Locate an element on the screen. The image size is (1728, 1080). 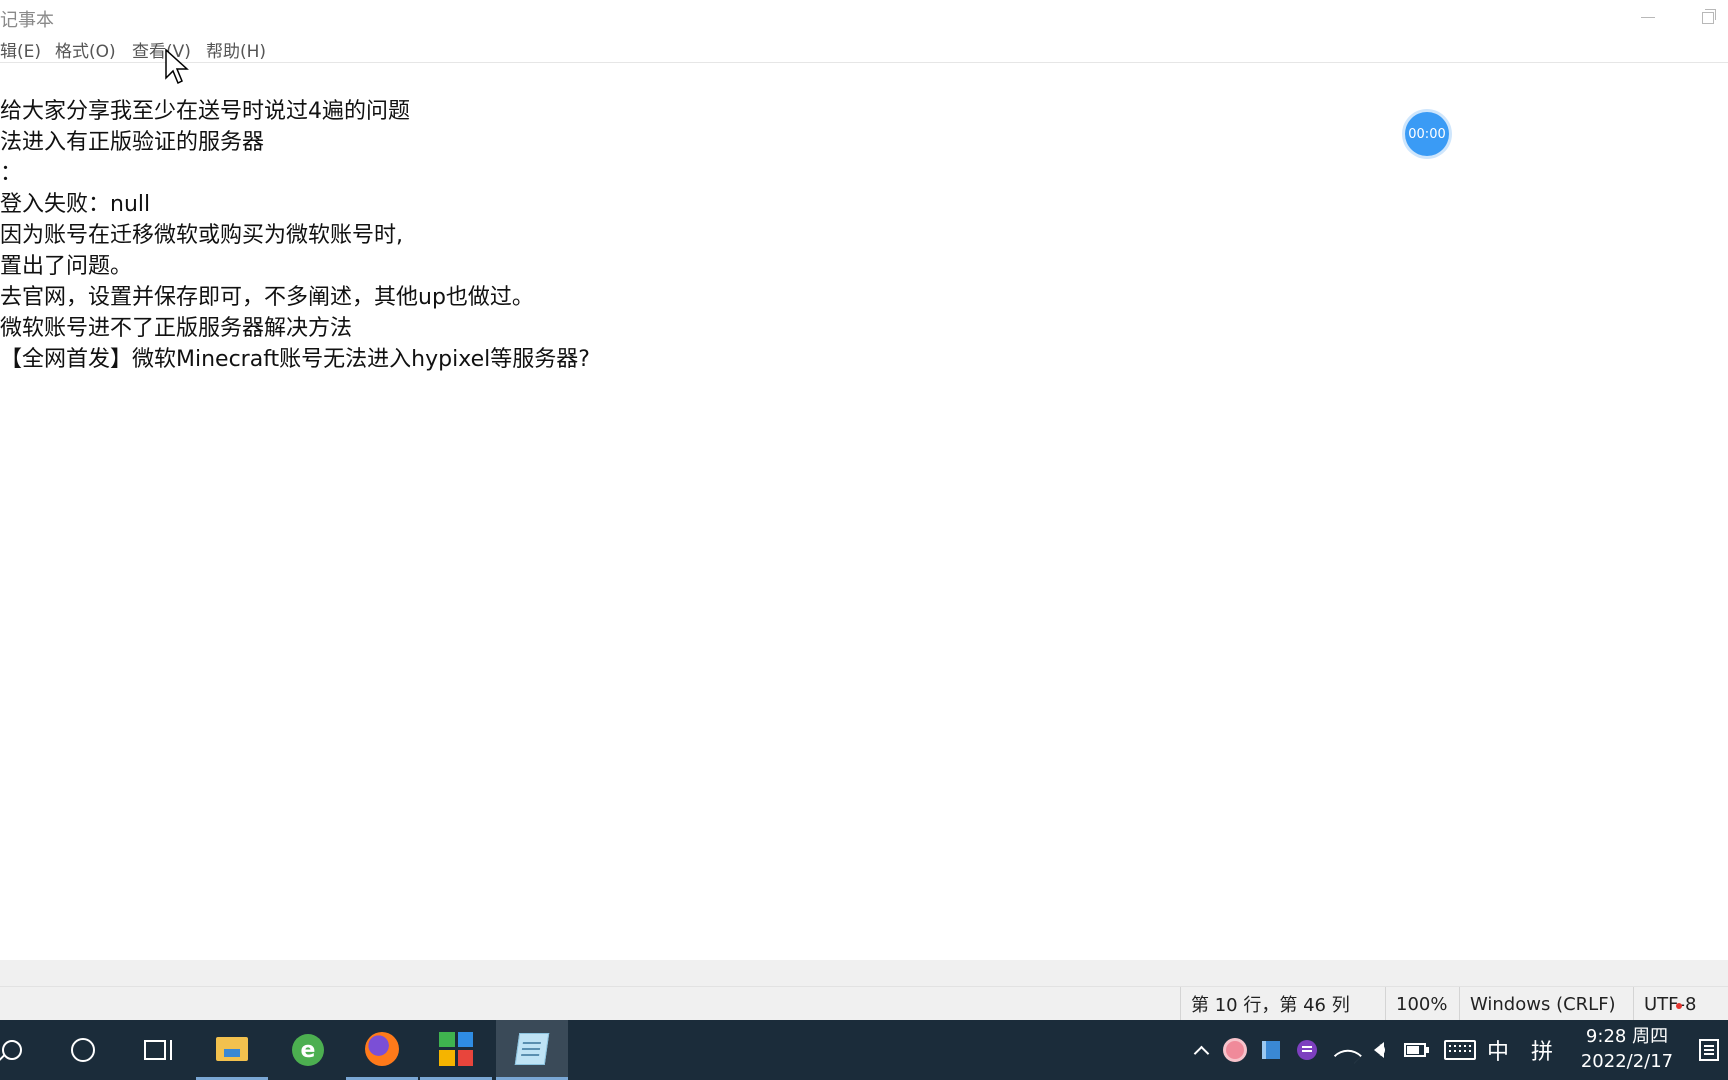
menu-format: 格式(O) is located at coordinates (85, 49).